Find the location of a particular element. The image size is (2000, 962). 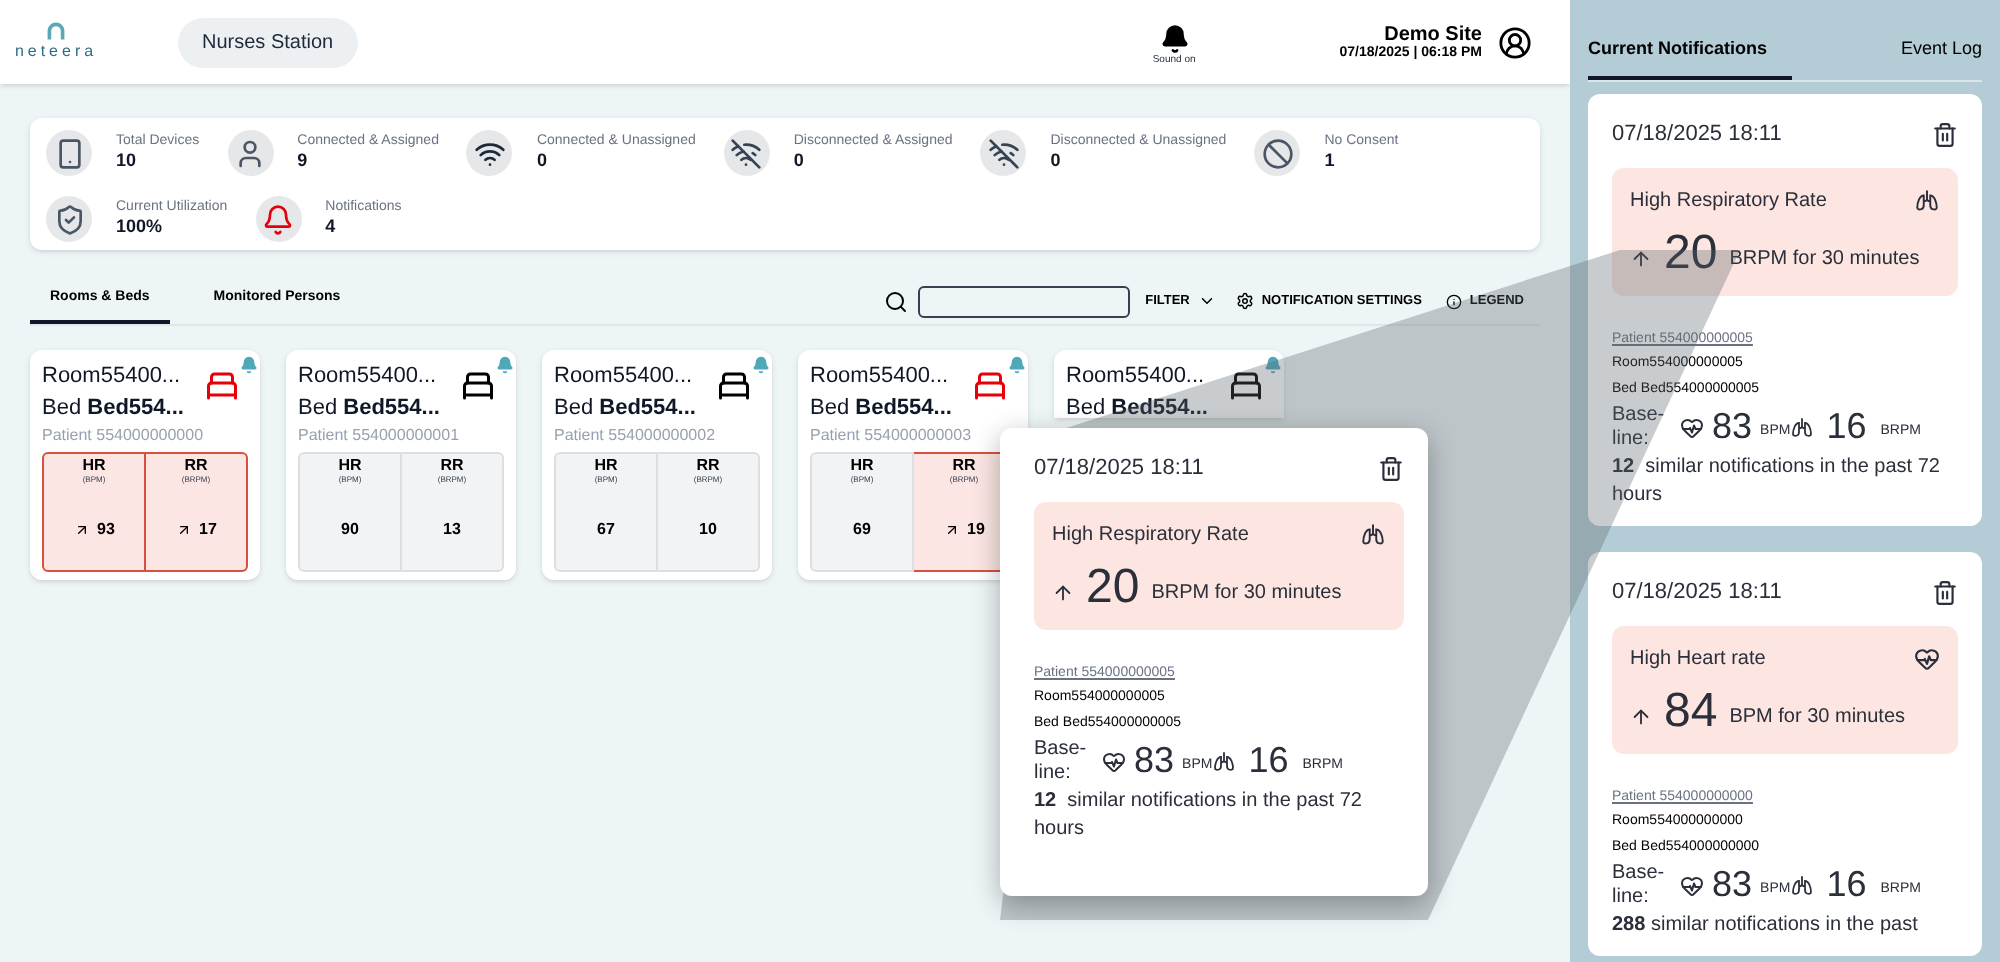

alert-unit: BPM for 30 minutes is located at coordinates (1817, 717).